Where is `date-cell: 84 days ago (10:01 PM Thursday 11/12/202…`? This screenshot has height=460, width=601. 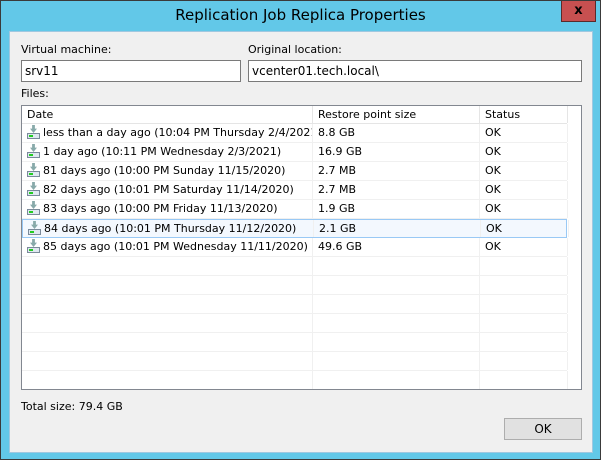
date-cell: 84 days ago (10:01 PM Thursday 11/12/202… is located at coordinates (168, 228).